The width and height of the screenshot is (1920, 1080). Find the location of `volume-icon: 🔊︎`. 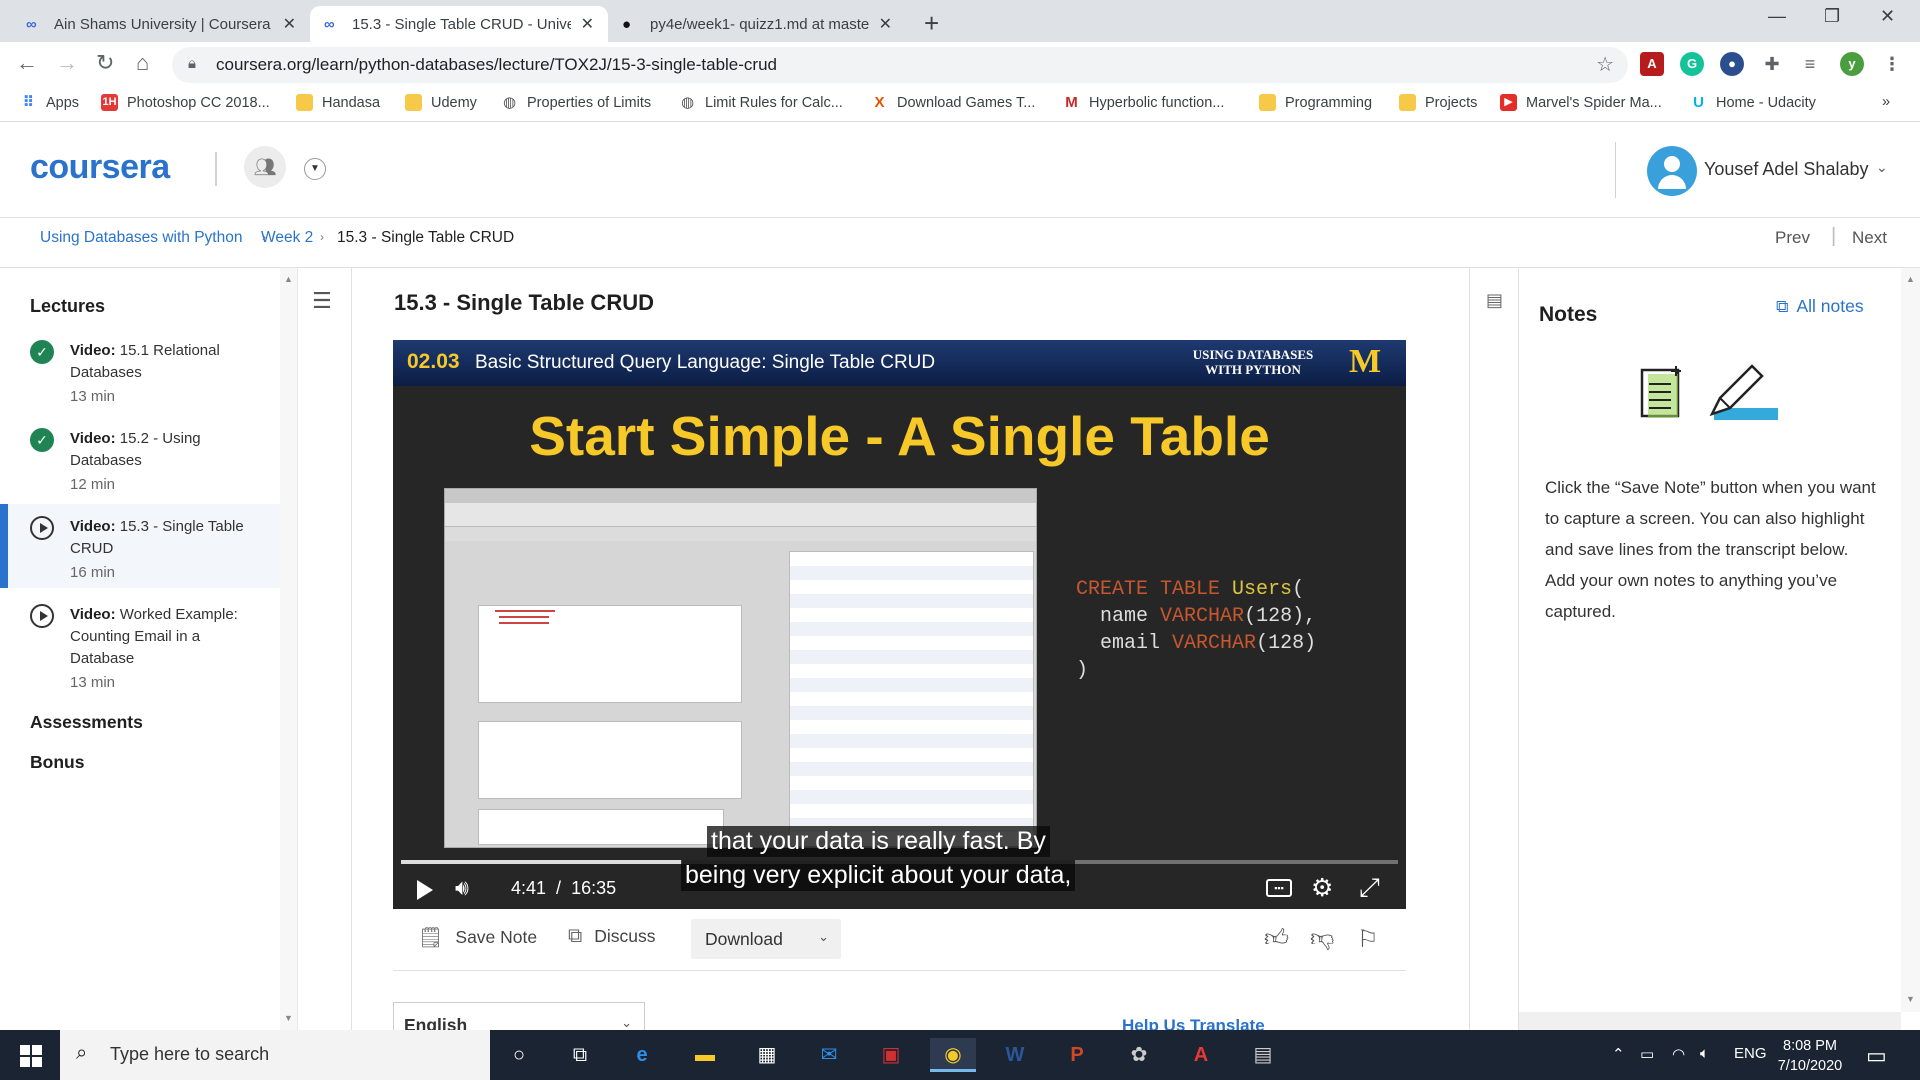

volume-icon: 🔊︎ is located at coordinates (462, 888).